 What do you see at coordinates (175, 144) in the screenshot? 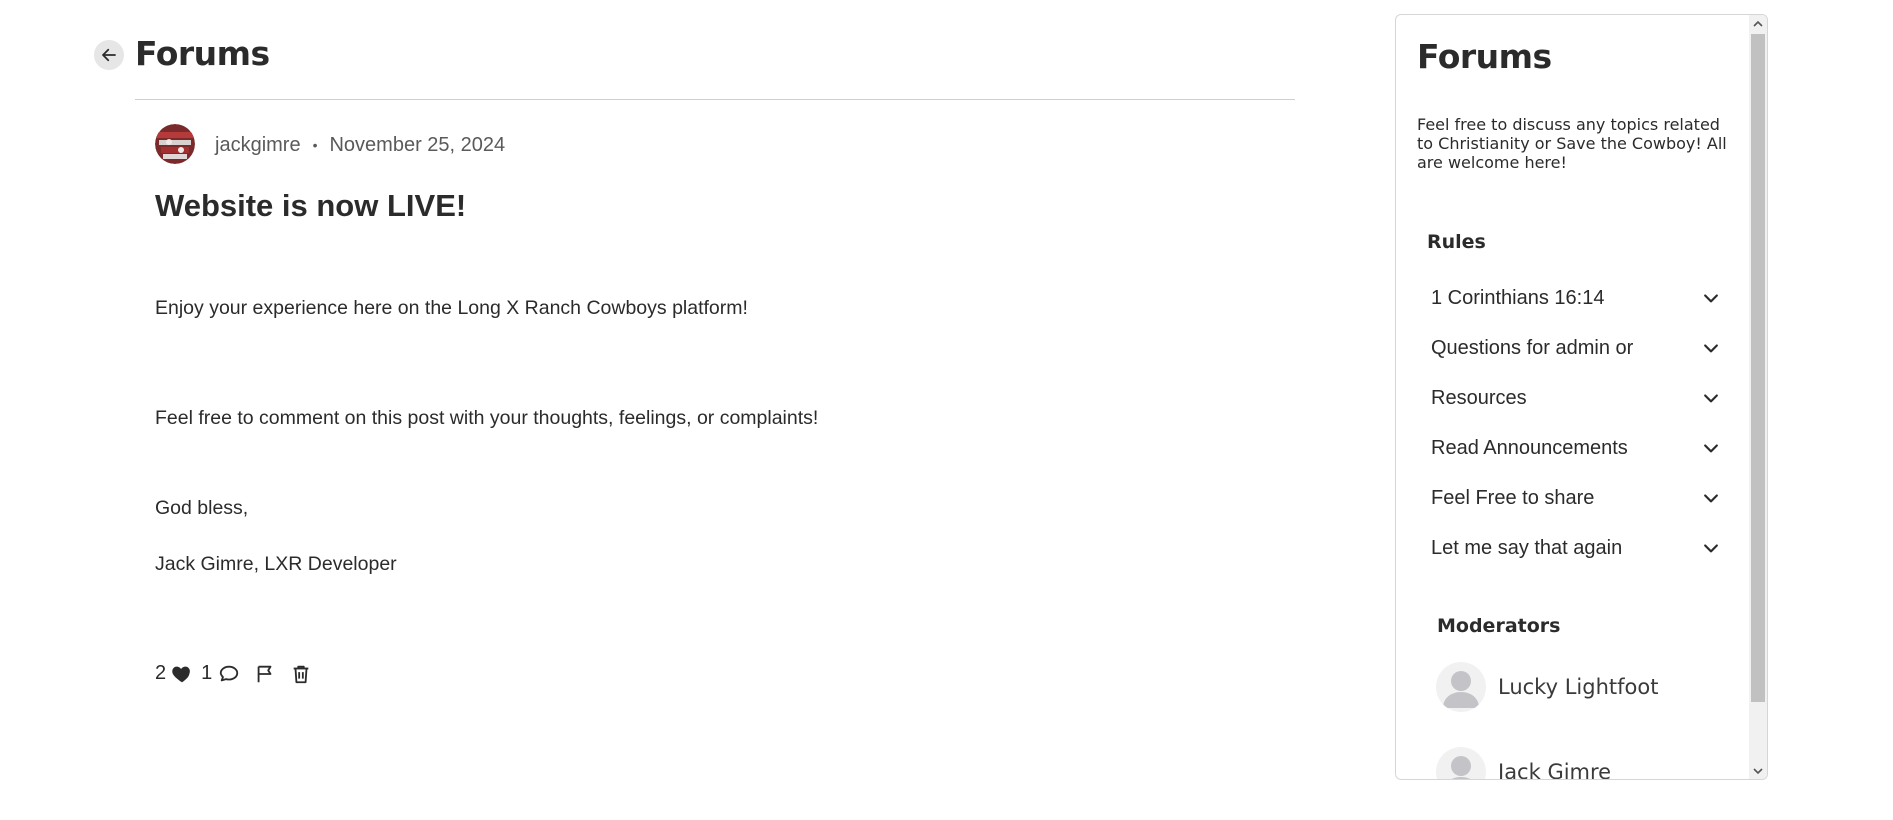
I see `author-avatar` at bounding box center [175, 144].